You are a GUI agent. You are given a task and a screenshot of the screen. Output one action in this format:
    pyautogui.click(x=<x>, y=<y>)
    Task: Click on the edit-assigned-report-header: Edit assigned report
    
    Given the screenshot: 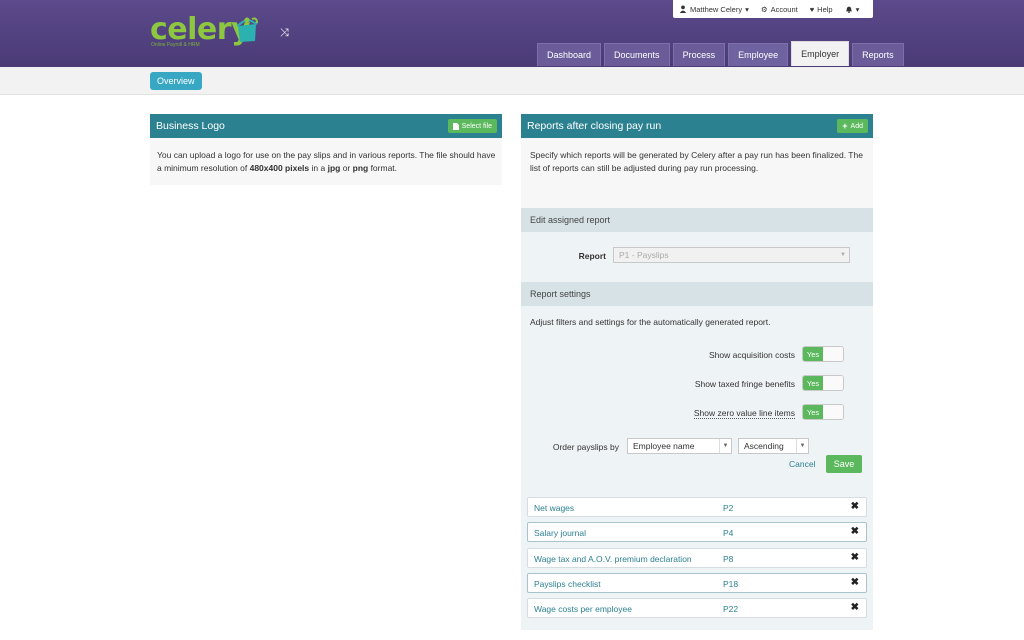 What is the action you would take?
    pyautogui.click(x=697, y=220)
    